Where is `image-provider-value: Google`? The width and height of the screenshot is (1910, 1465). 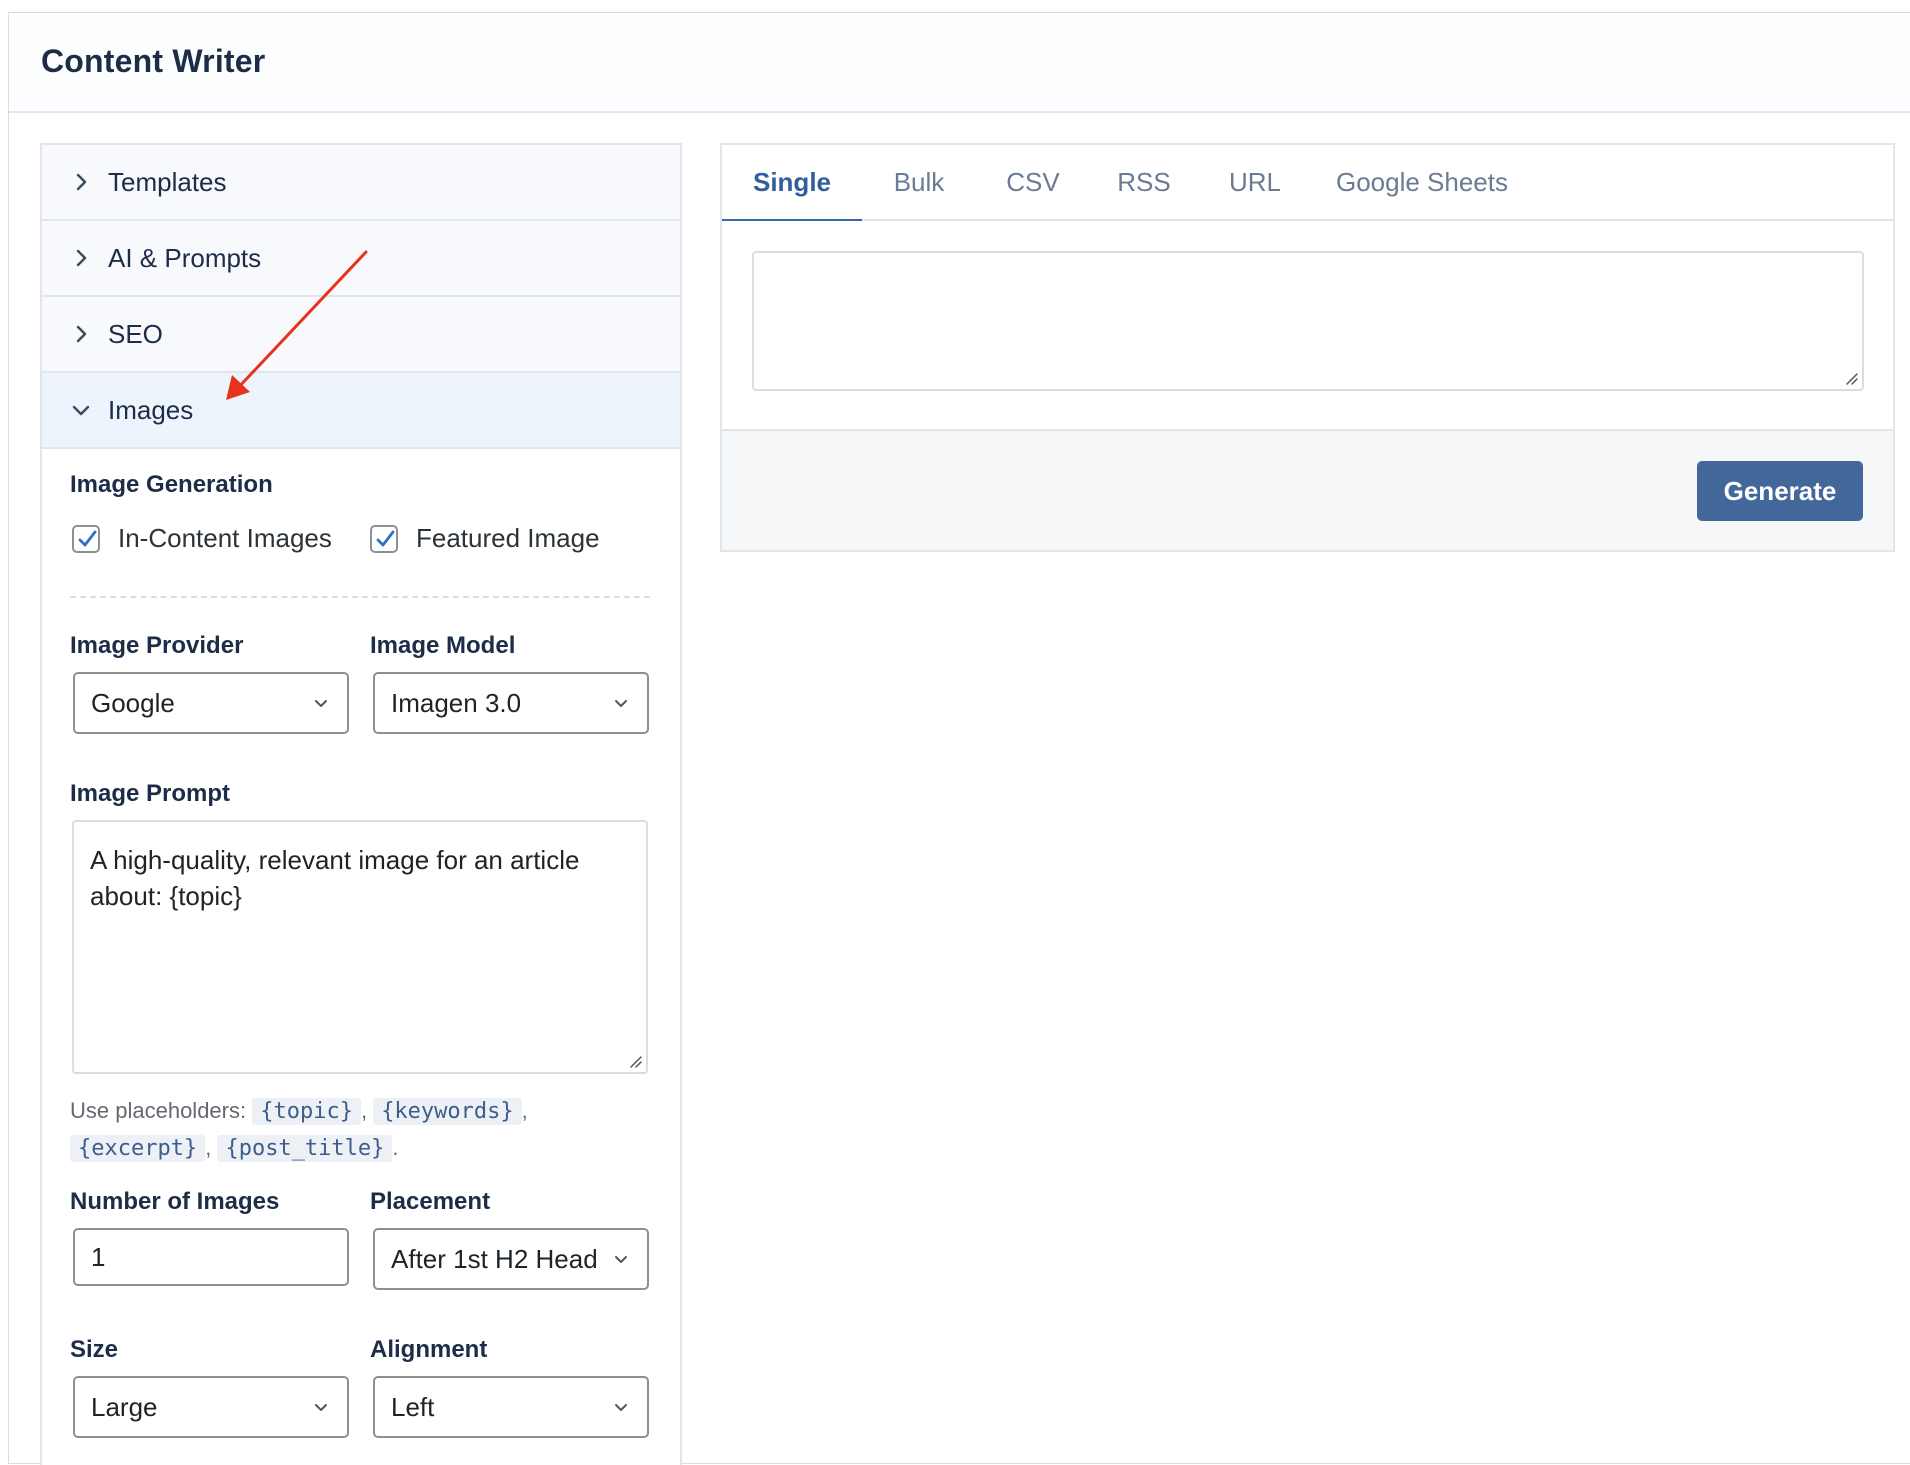
image-provider-value: Google is located at coordinates (133, 702).